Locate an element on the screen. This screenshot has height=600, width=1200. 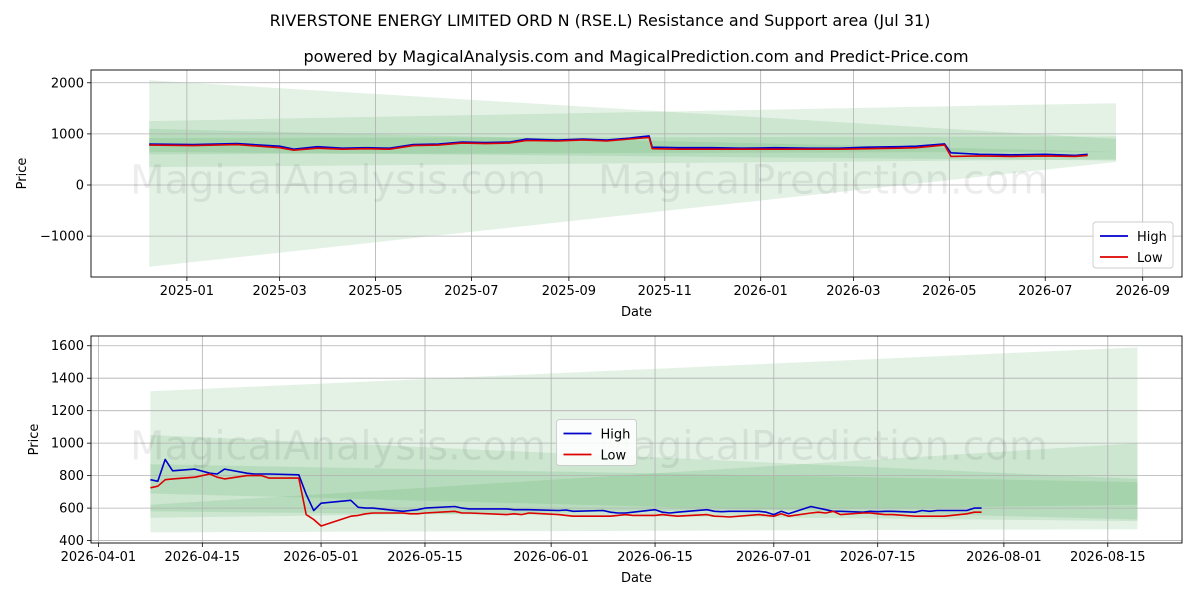
y-tick-label: −1000 is located at coordinates (62, 237).